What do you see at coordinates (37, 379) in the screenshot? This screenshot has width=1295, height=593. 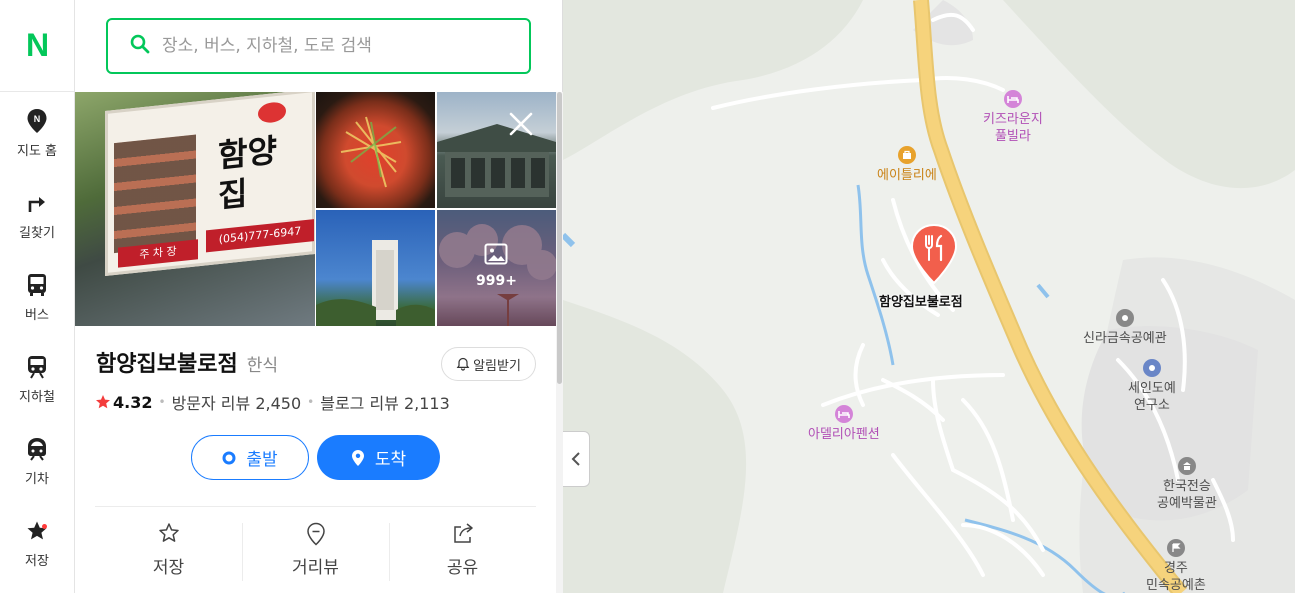 I see `nav-subway: 지하철` at bounding box center [37, 379].